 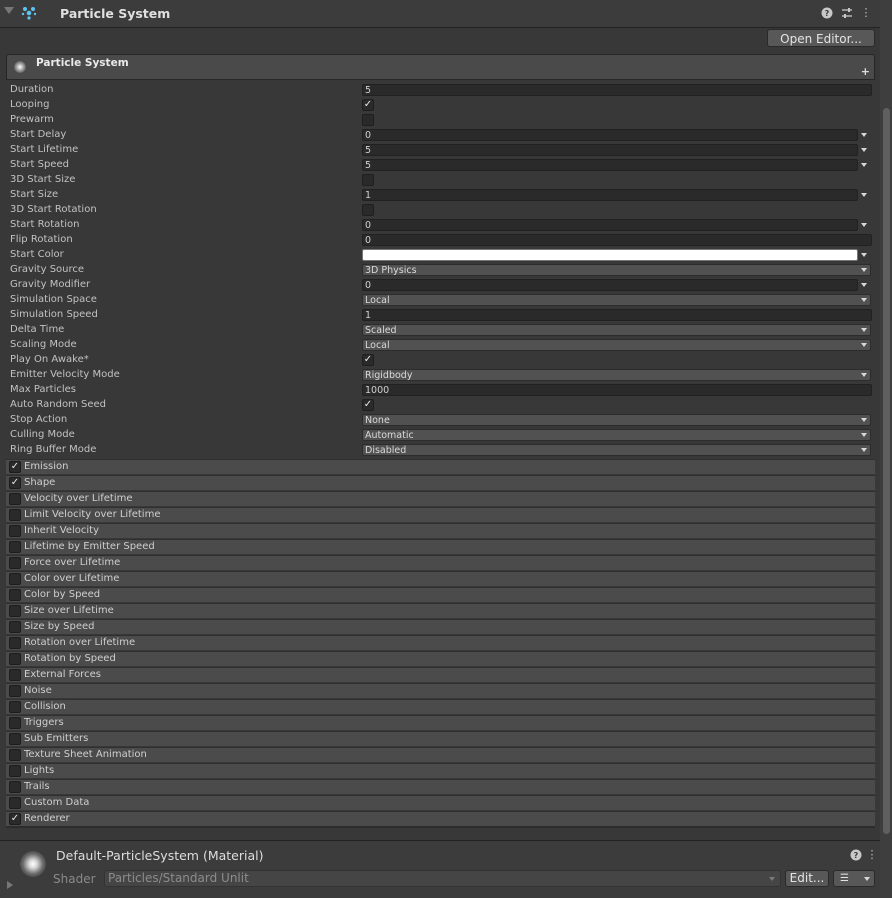 I want to click on scrollbar-thumb, so click(x=886, y=471).